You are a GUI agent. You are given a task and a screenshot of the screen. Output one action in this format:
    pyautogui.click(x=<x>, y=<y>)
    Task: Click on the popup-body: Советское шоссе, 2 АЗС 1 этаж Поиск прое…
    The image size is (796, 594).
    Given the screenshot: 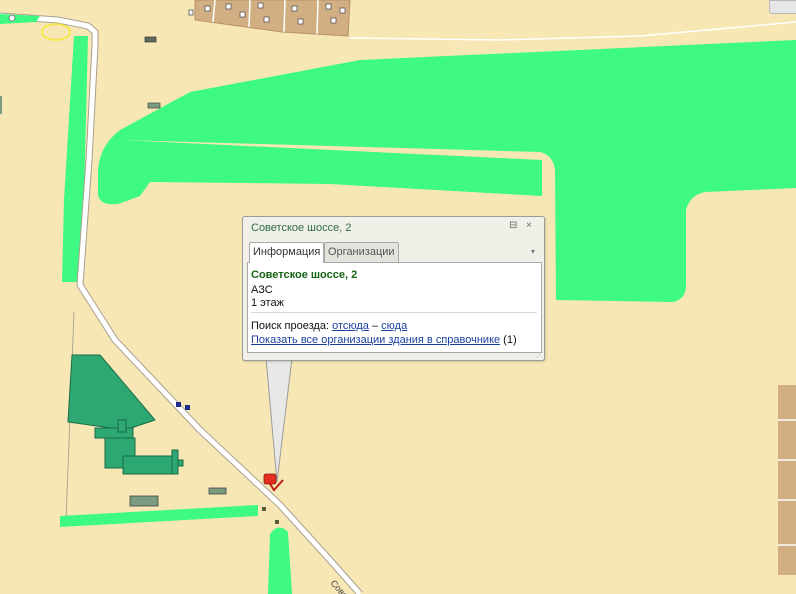 What is the action you would take?
    pyautogui.click(x=394, y=307)
    